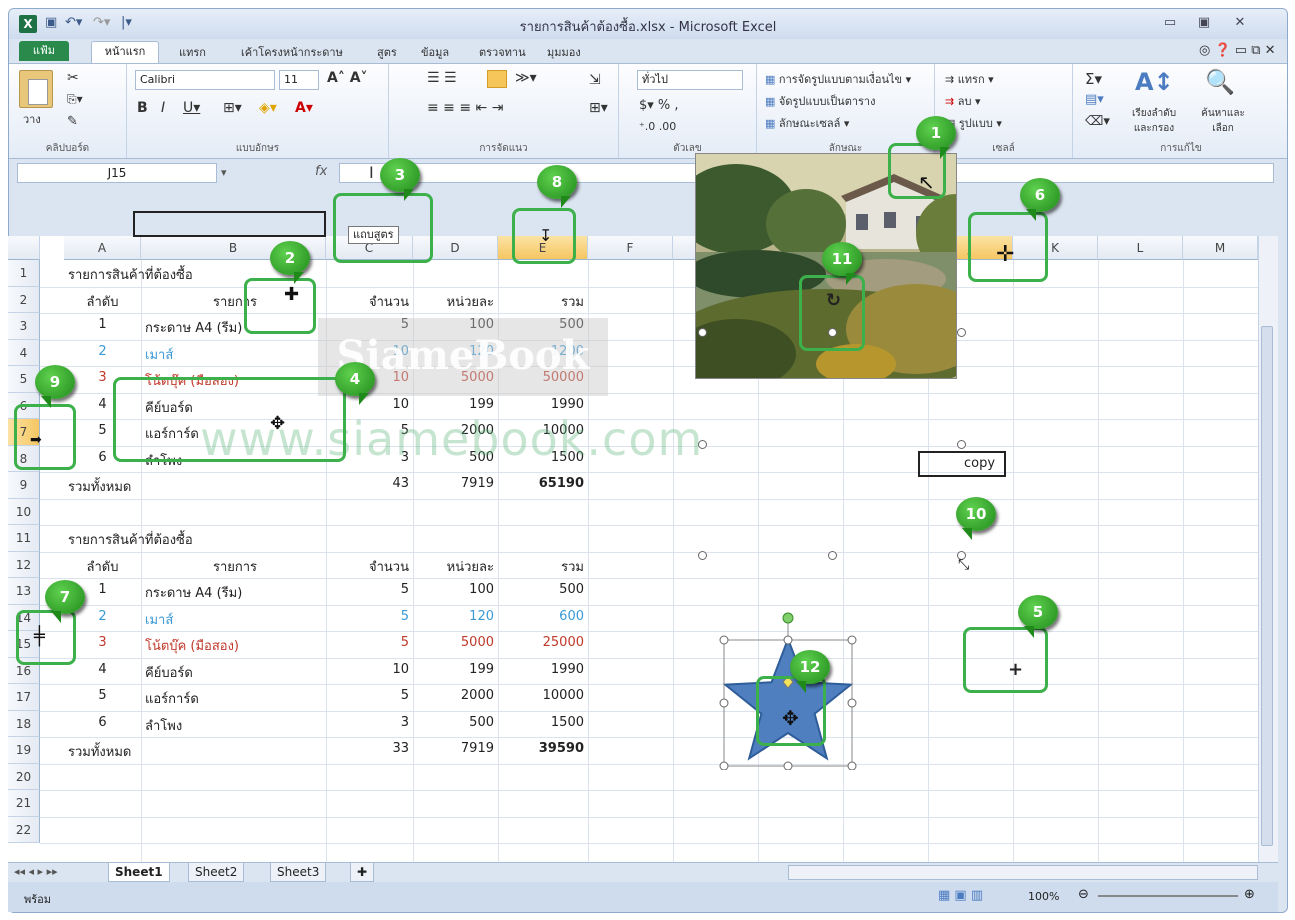 The image size is (1295, 920). I want to click on find-select-icon: 🔍, so click(1220, 82).